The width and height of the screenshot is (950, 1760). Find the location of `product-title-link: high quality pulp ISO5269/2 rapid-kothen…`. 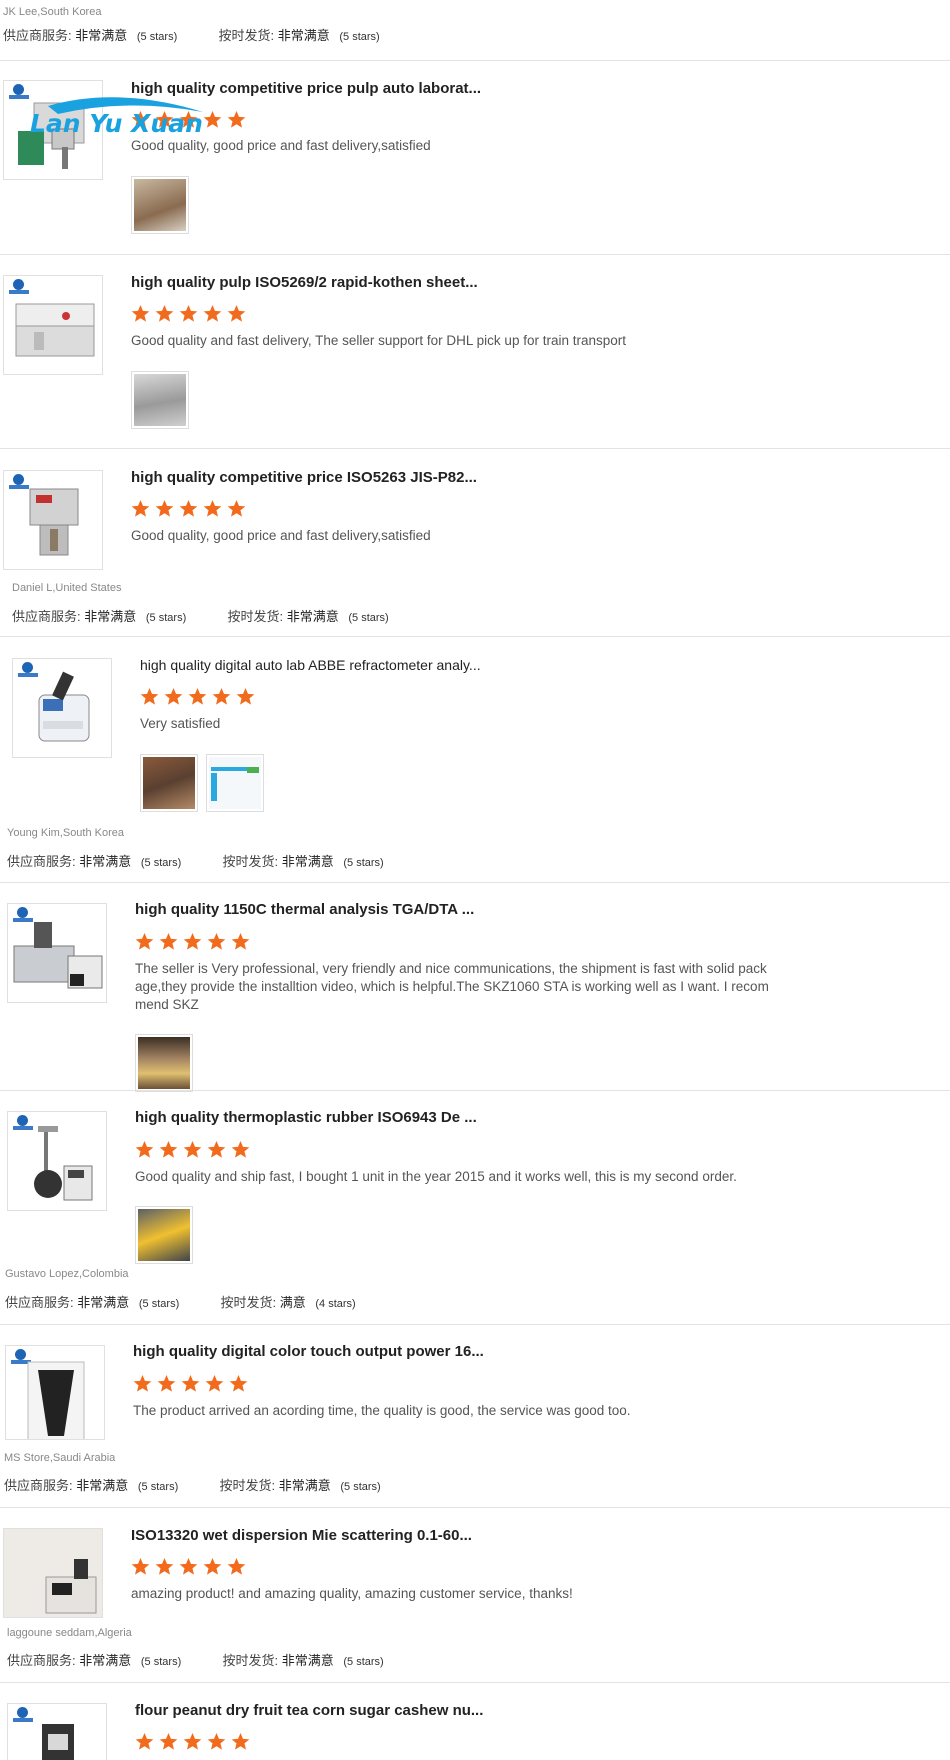

product-title-link: high quality pulp ISO5269/2 rapid-kothen… is located at coordinates (304, 282).